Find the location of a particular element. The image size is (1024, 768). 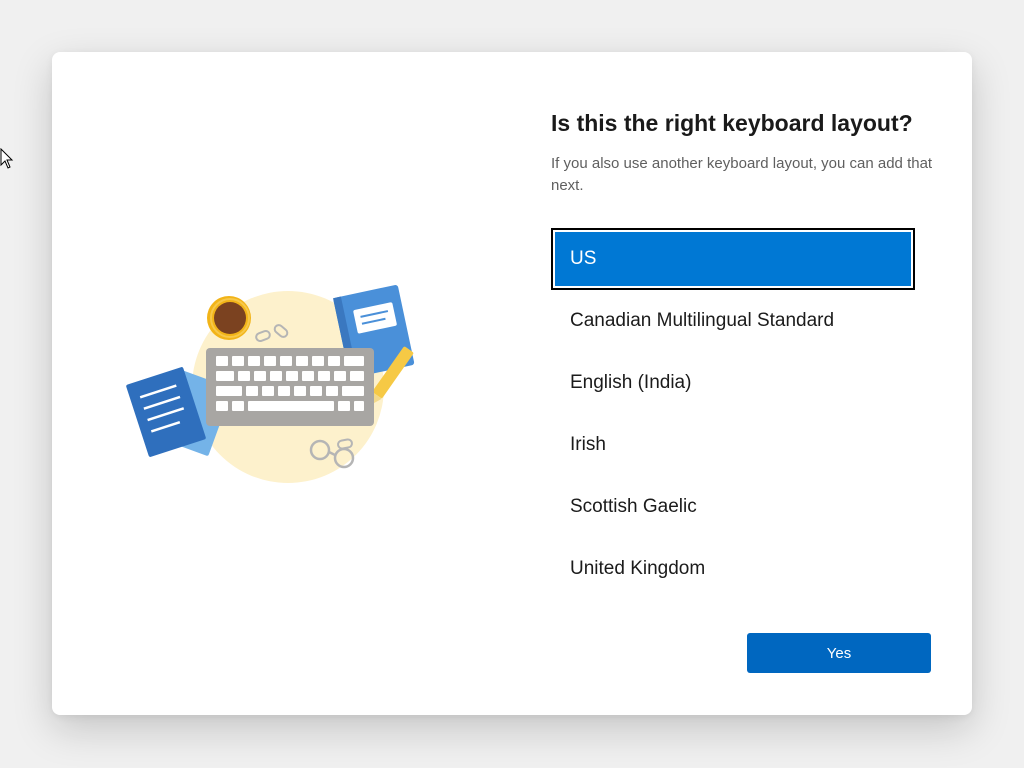

layout-item-scottish-gaelic: Scottish Gaelic is located at coordinates (733, 507).